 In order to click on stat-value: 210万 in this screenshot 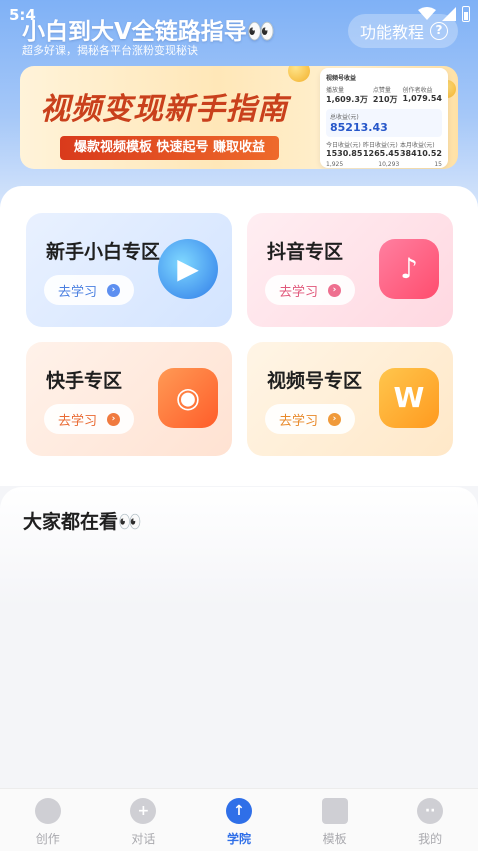, I will do `click(385, 99)`.